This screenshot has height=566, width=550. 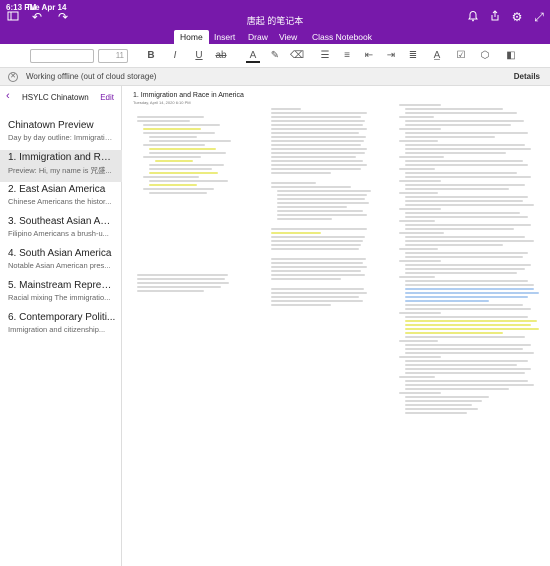 What do you see at coordinates (188, 95) in the screenshot?
I see `page-heading: 1. Immigration and Race in America` at bounding box center [188, 95].